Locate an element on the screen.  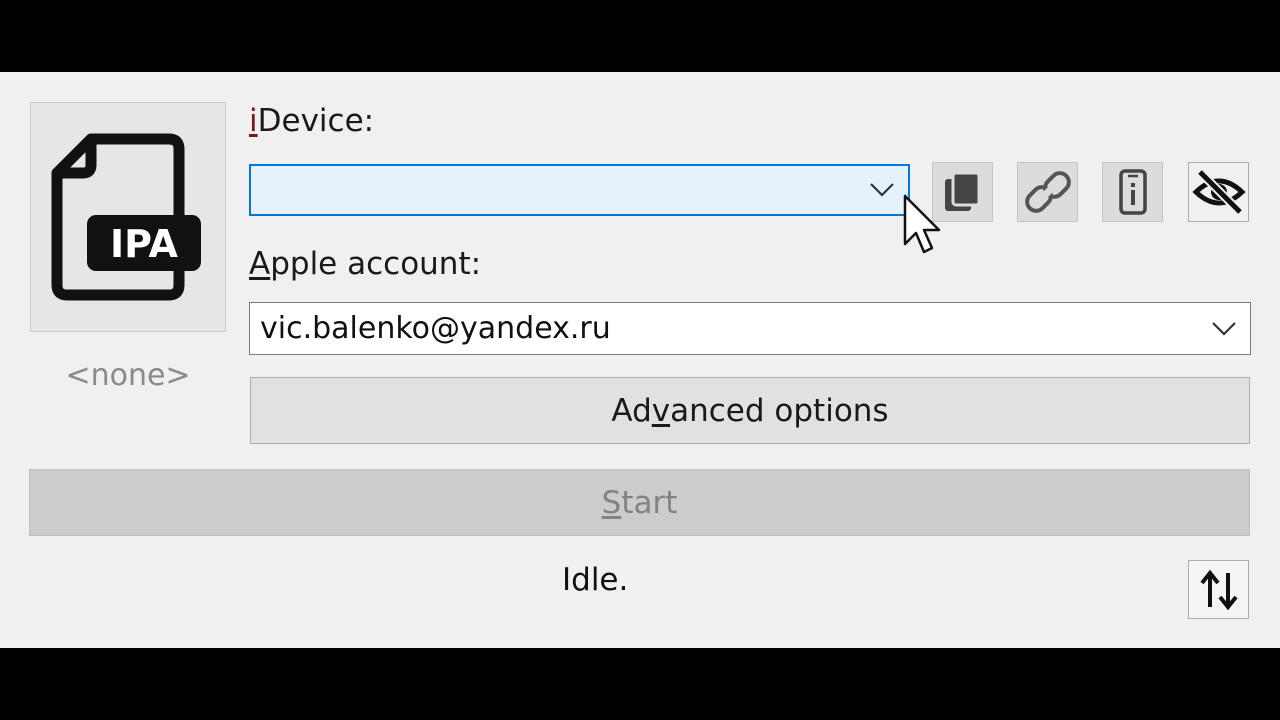
device-info-icon is located at coordinates (1132, 192).